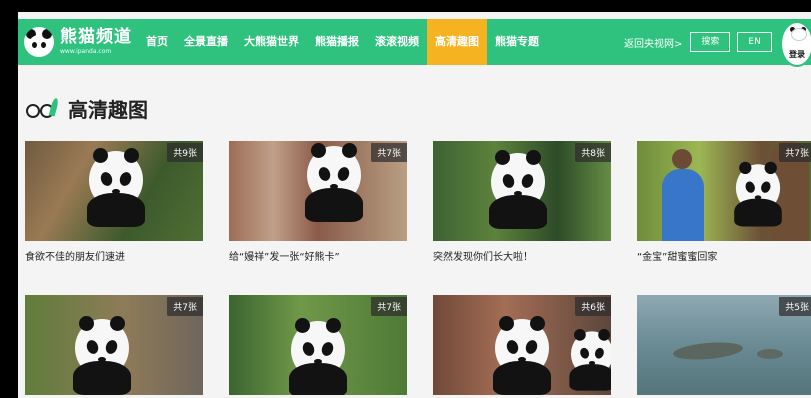 The width and height of the screenshot is (811, 398). What do you see at coordinates (795, 306) in the screenshot?
I see `photo-count-badge: 共5张` at bounding box center [795, 306].